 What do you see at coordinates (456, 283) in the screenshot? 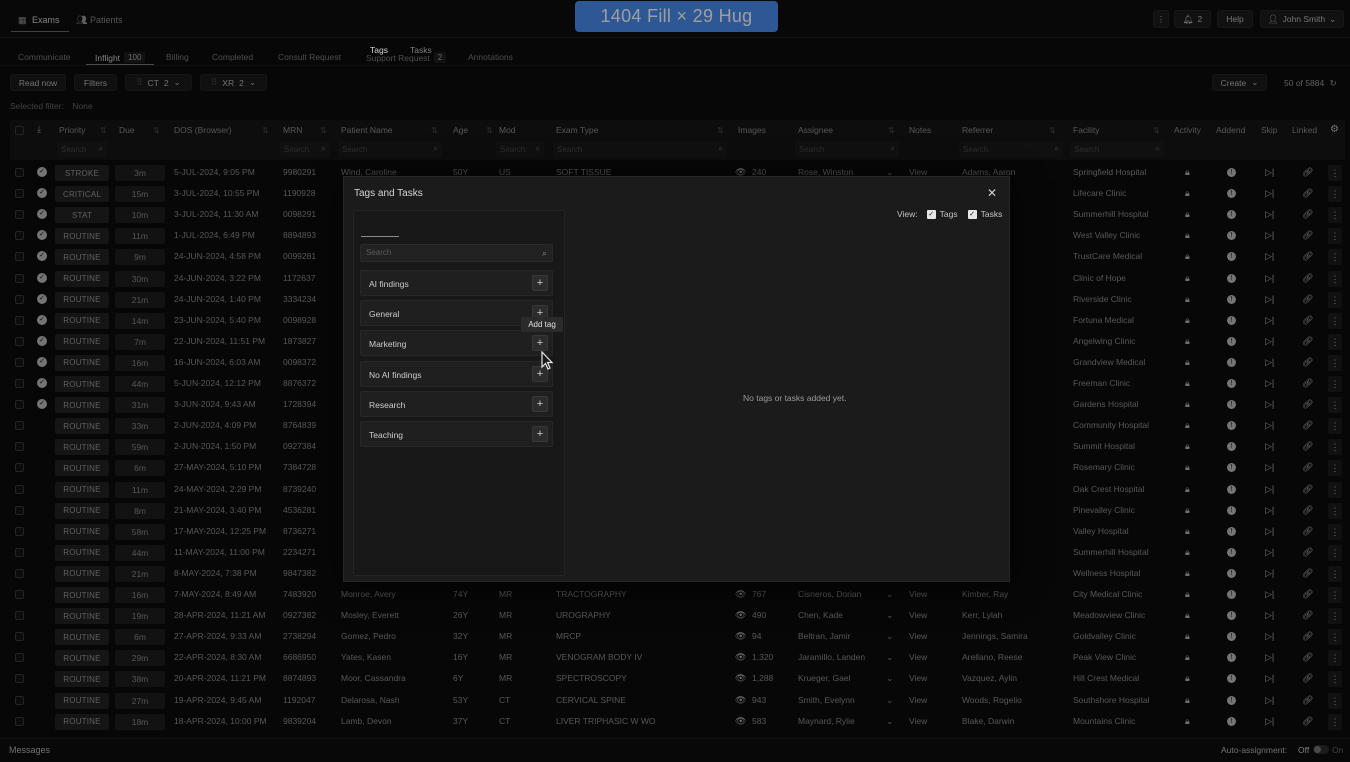
I see `tag-row: AI findings +` at bounding box center [456, 283].